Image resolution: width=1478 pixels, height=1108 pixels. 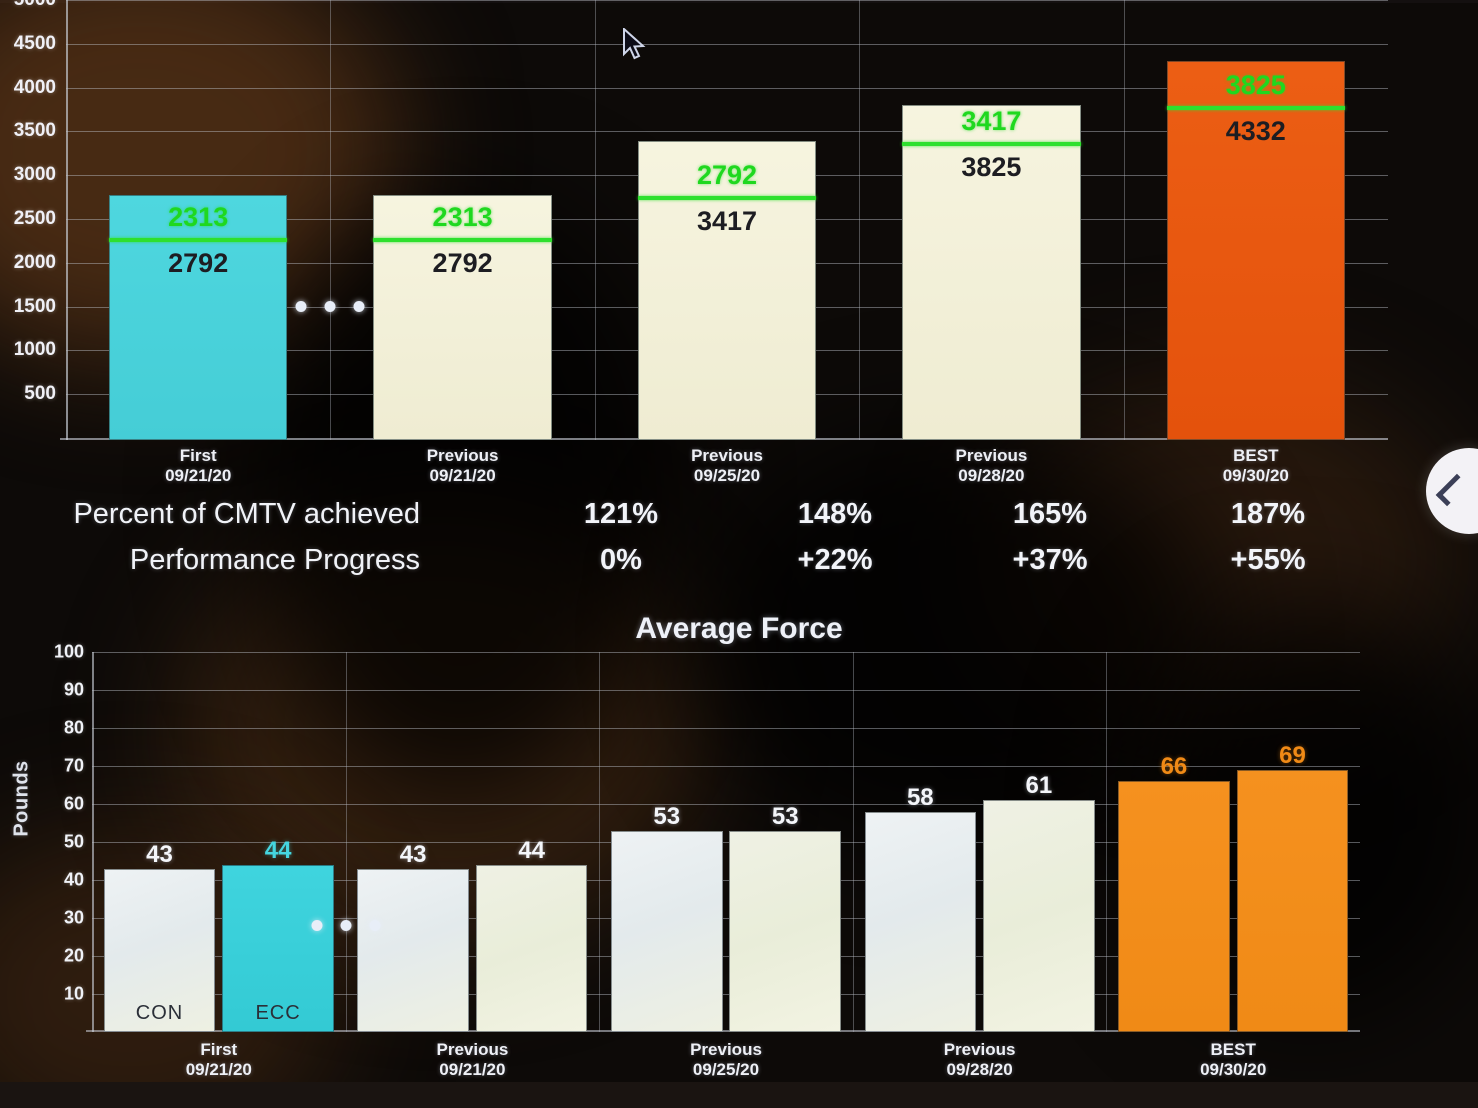 What do you see at coordinates (920, 908) in the screenshot?
I see `bar-average-force-con: 58` at bounding box center [920, 908].